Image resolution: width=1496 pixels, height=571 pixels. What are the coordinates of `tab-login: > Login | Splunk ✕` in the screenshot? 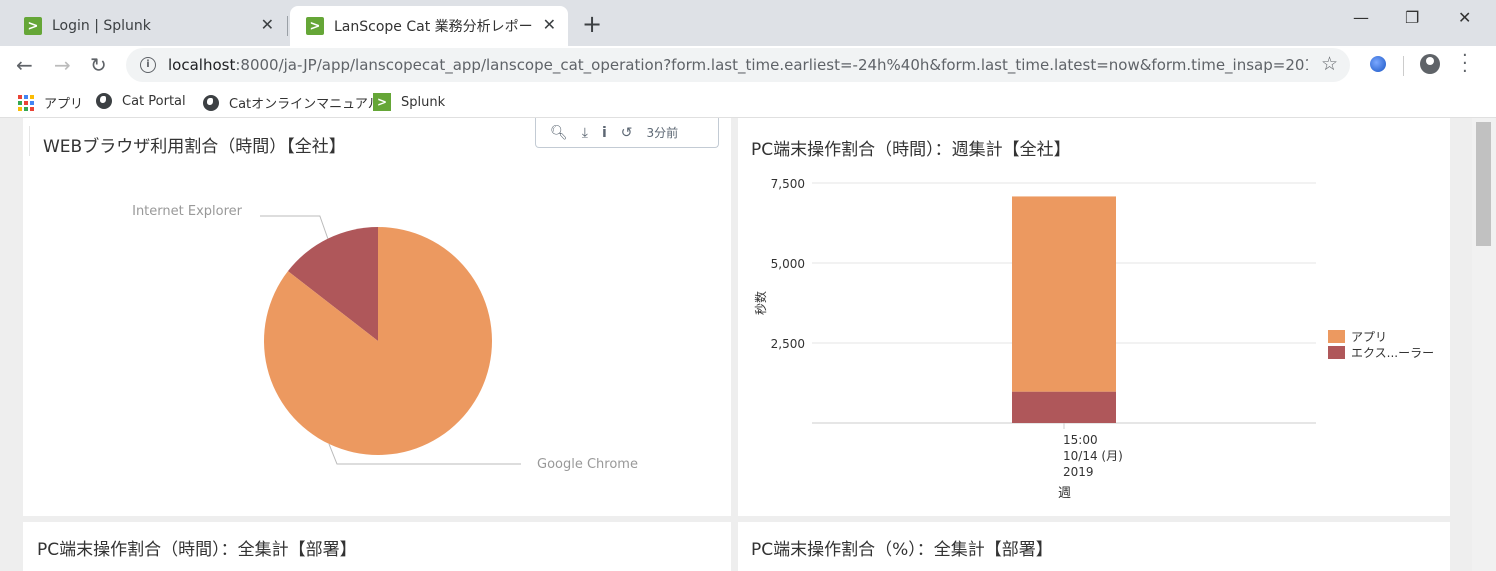 It's located at (147, 26).